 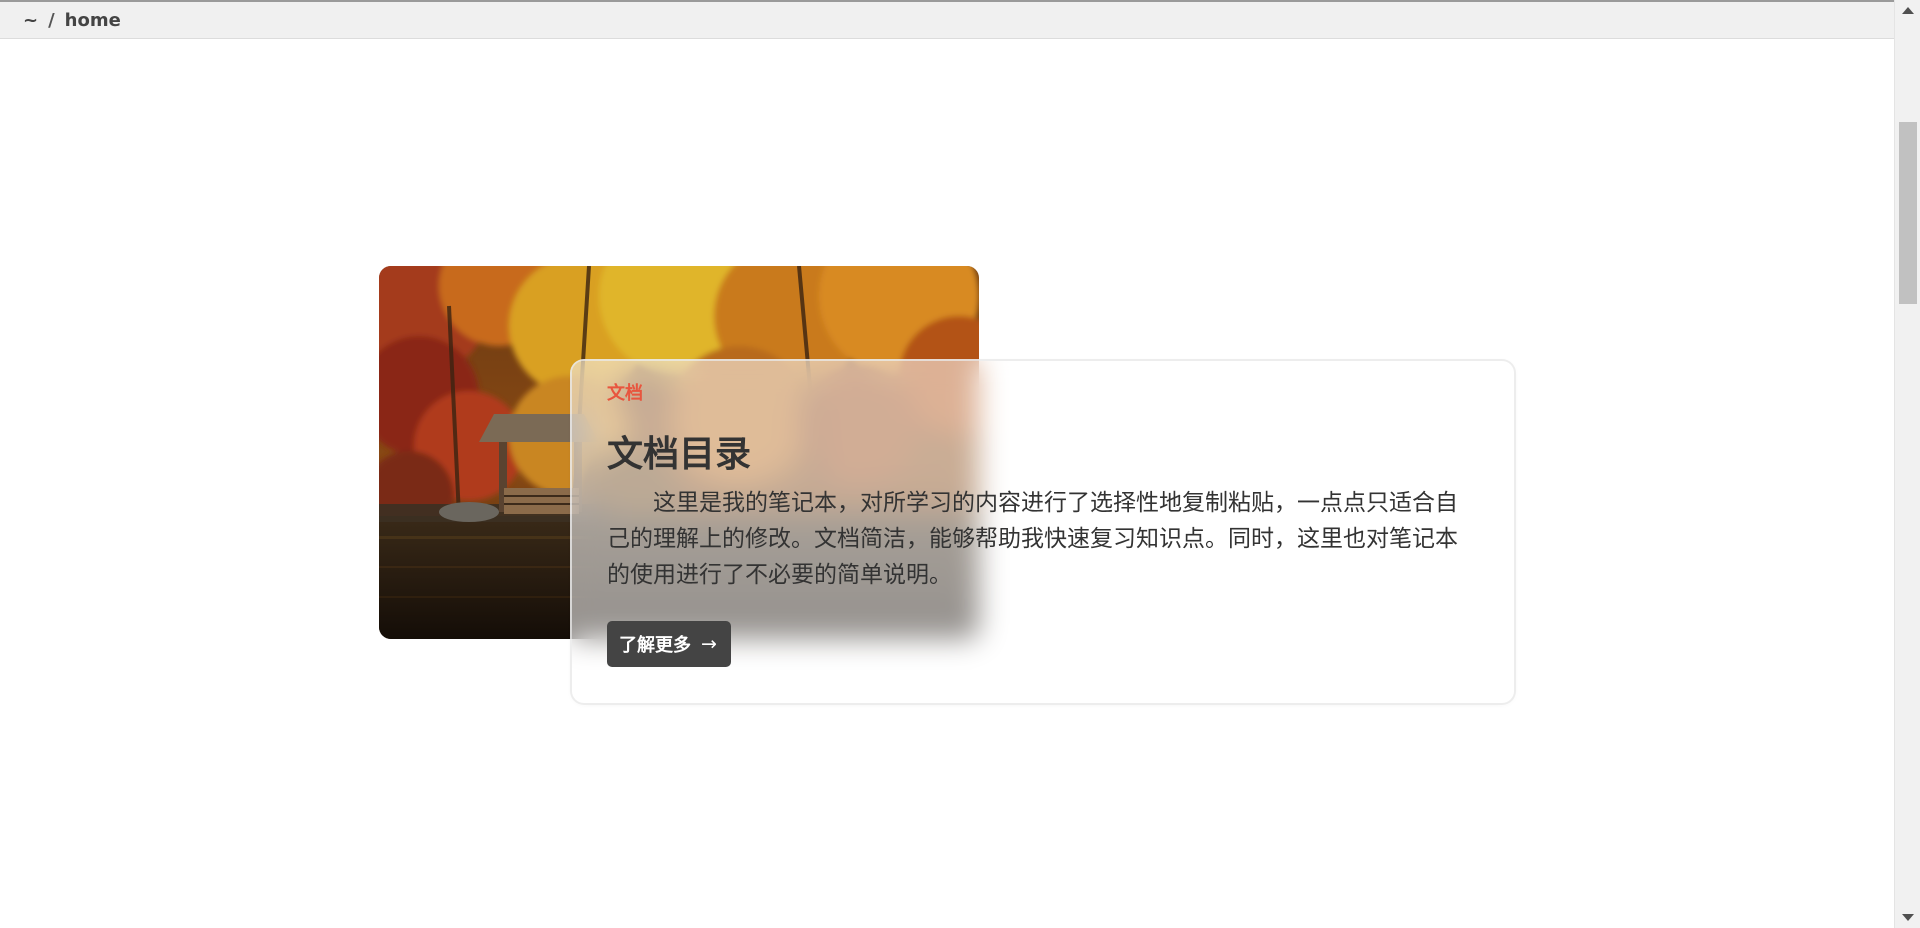 I want to click on top-bar: ~ / home, so click(x=947, y=19).